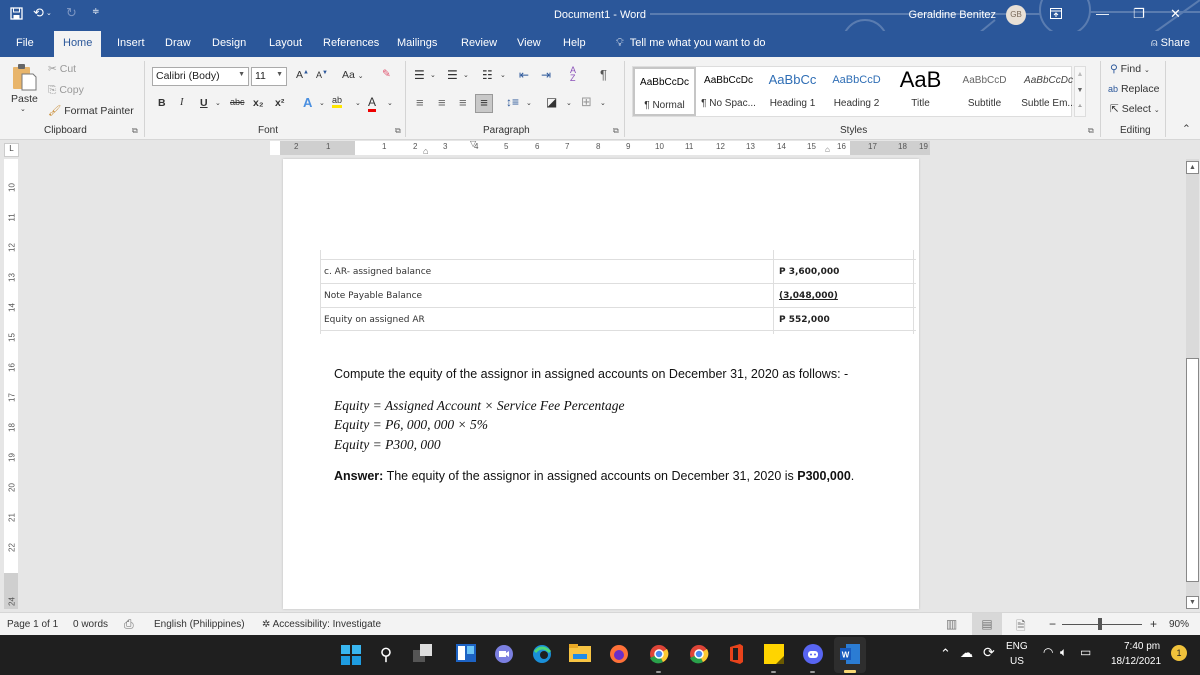  Describe the element at coordinates (1136, 661) in the screenshot. I see `clock-date: 18/12/2021` at that location.